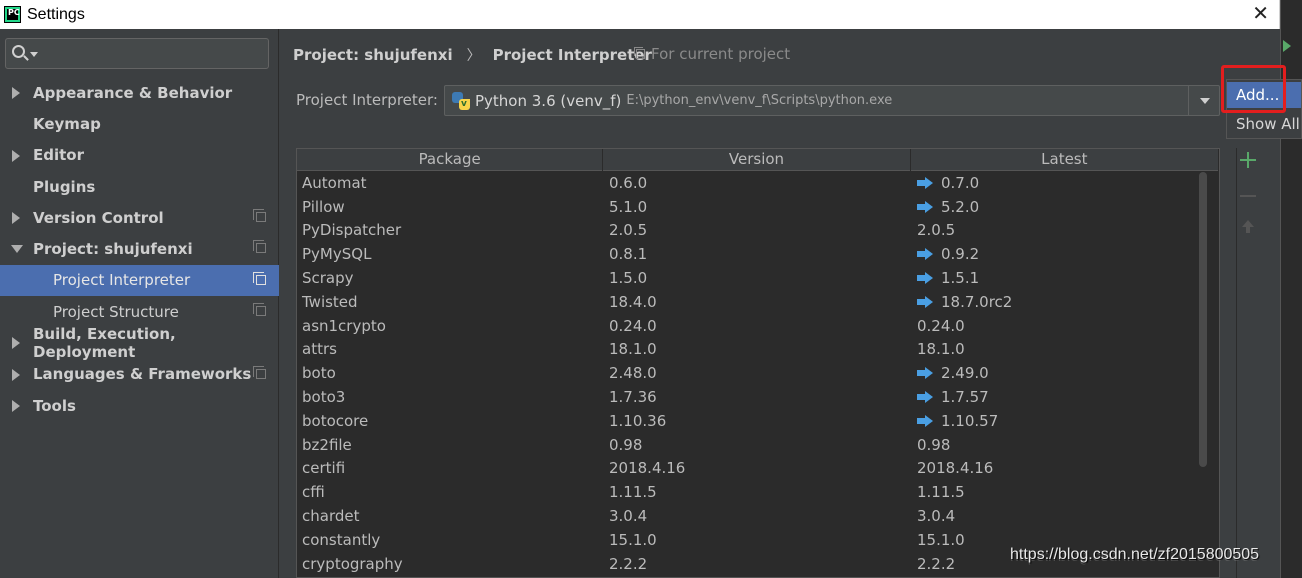 Image resolution: width=1302 pixels, height=578 pixels. I want to click on table-row: Automat 0.6.0 0.7.0, so click(758, 183).